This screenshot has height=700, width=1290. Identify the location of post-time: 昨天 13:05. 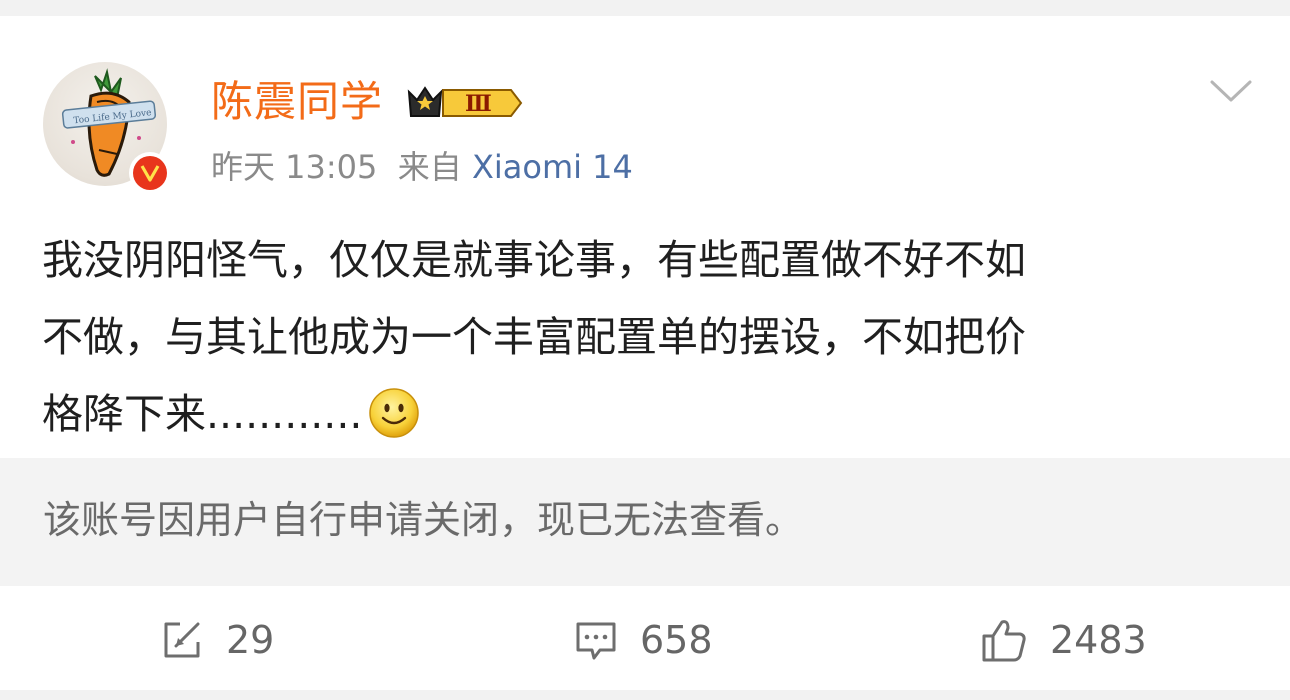
(294, 167).